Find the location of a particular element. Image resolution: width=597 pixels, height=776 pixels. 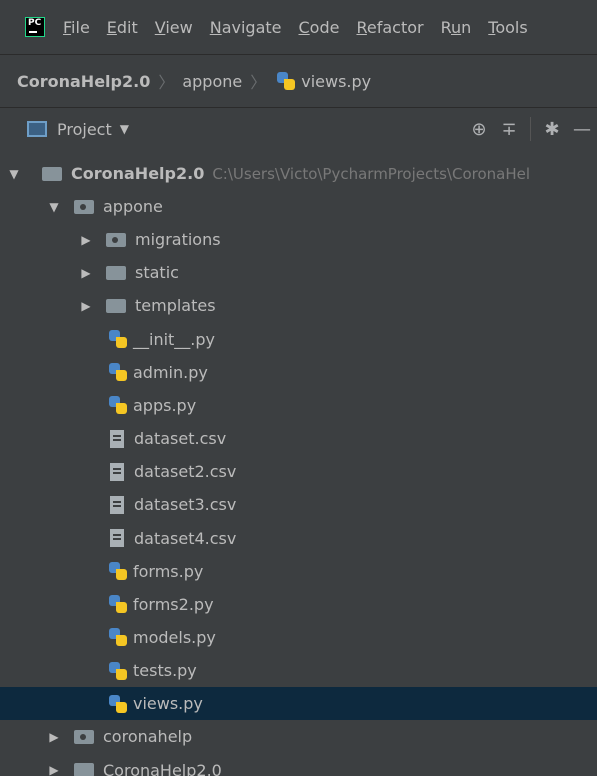

tree-file-item: __init__.py is located at coordinates (298, 339).